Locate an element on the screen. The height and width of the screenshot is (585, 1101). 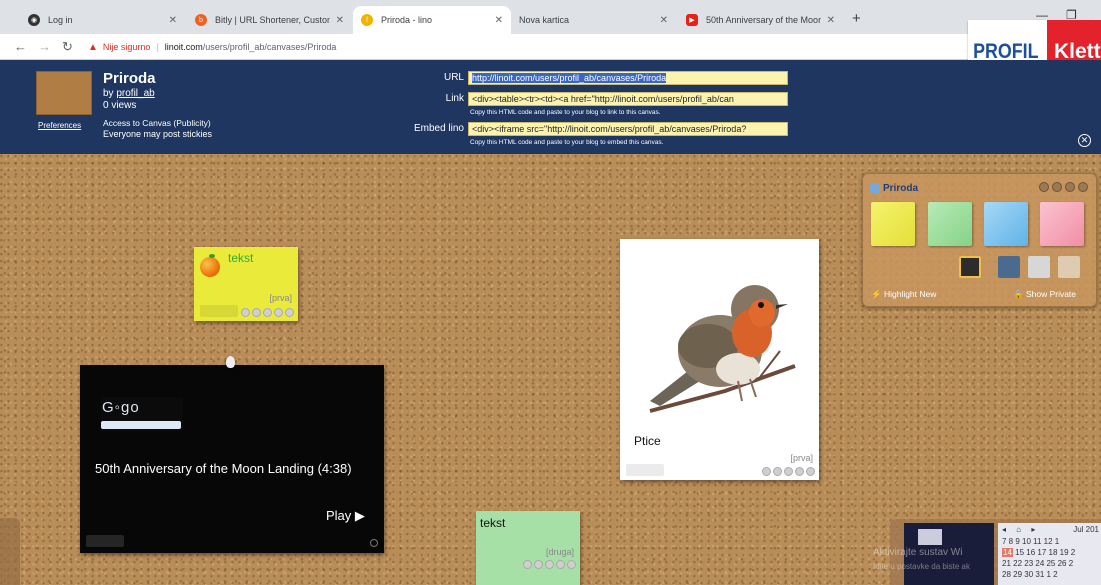
palette-title: Priroda is located at coordinates (901, 188).